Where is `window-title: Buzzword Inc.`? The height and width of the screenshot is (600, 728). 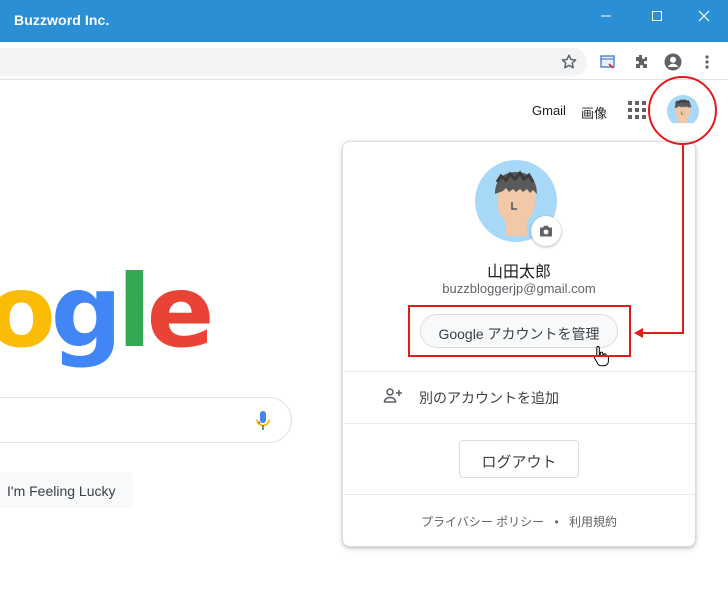
window-title: Buzzword Inc. is located at coordinates (62, 20).